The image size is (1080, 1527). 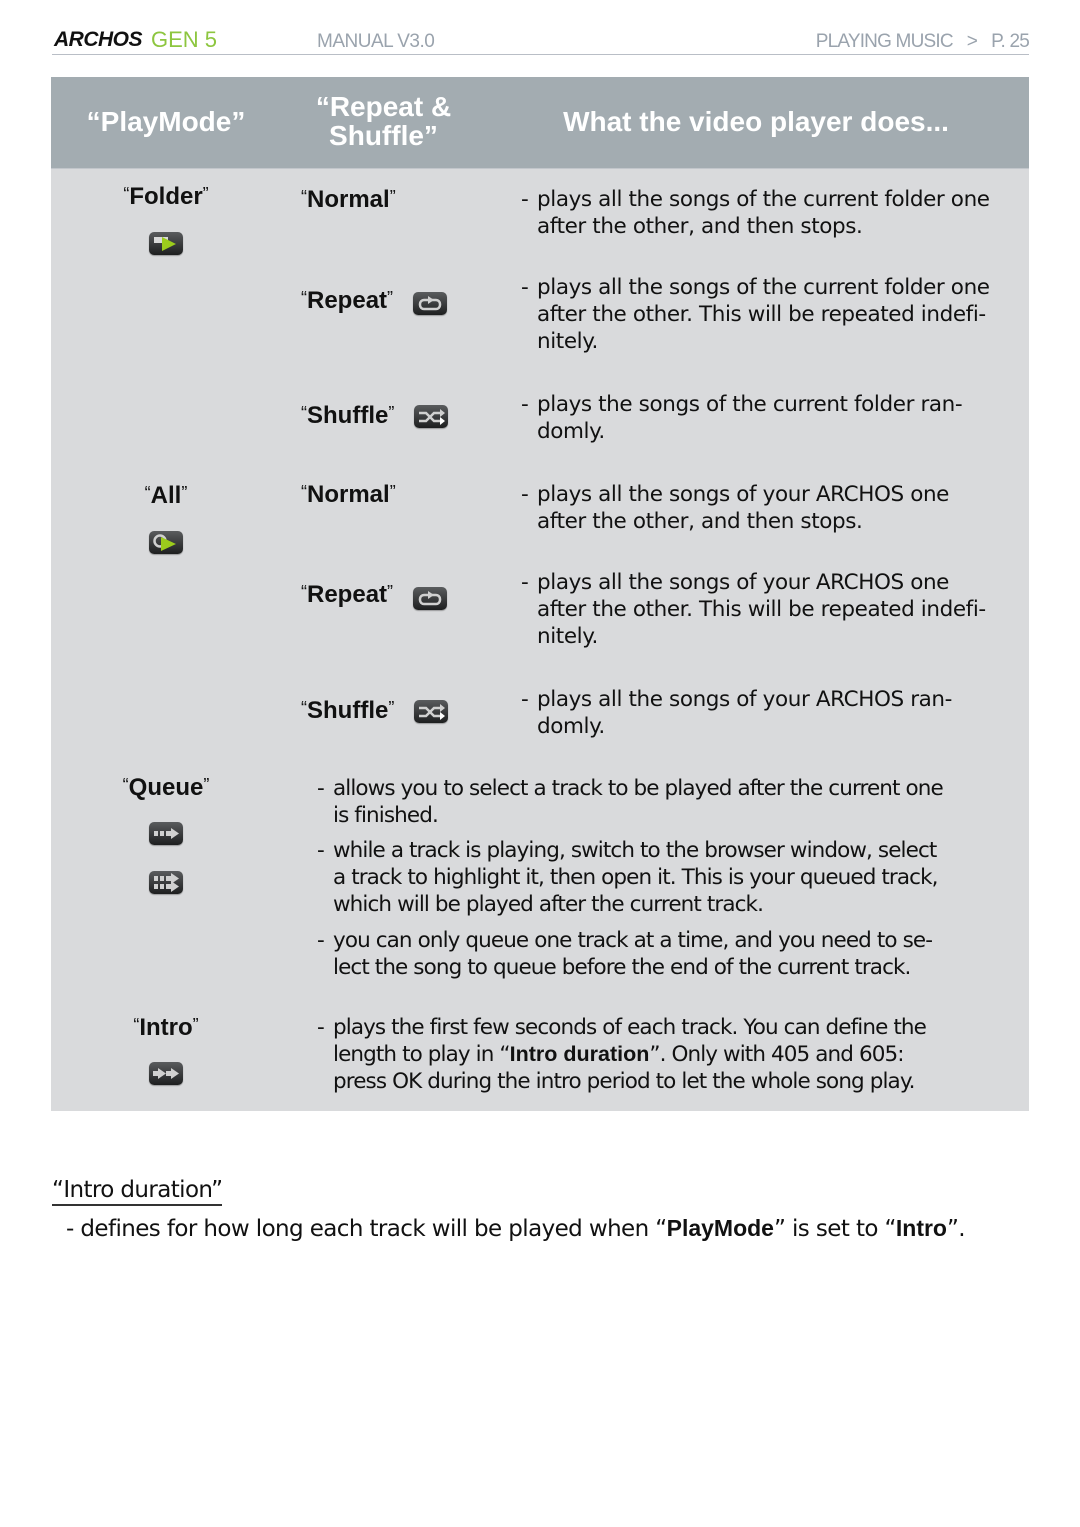 What do you see at coordinates (720, 1228) in the screenshot?
I see `playmode-reference: PlayMode` at bounding box center [720, 1228].